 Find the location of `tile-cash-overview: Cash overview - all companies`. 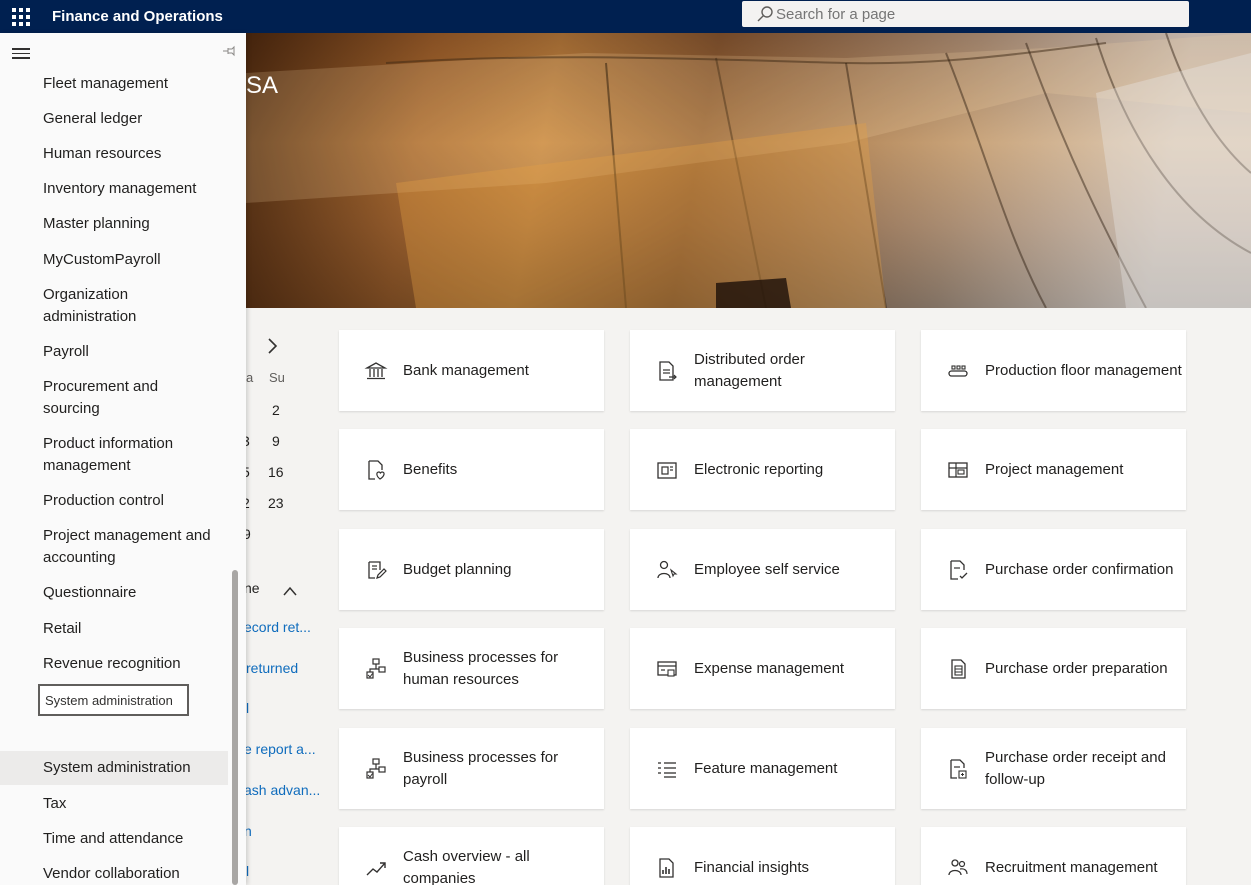

tile-cash-overview: Cash overview - all companies is located at coordinates (471, 856).